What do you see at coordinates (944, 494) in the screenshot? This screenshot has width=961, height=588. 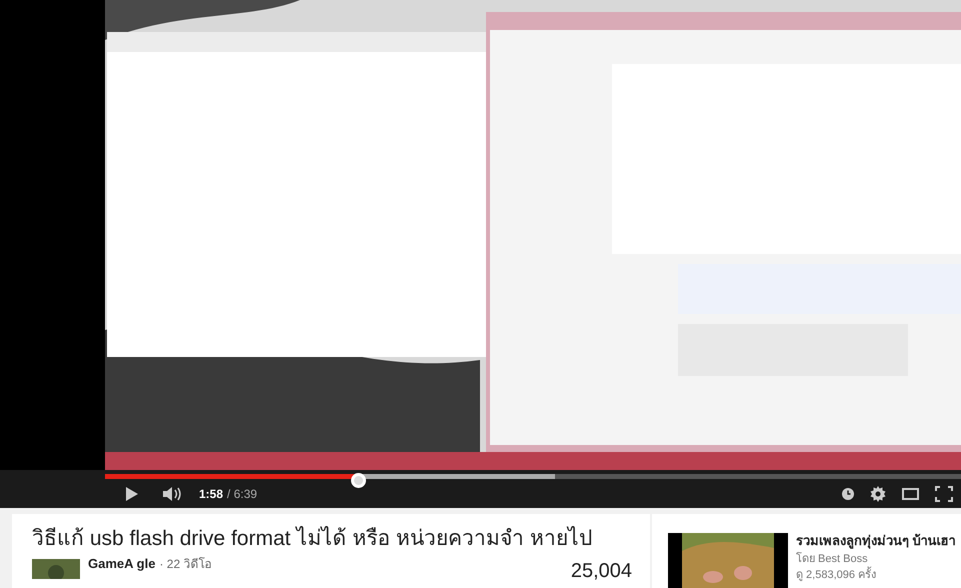 I see `fullscreen-icon` at bounding box center [944, 494].